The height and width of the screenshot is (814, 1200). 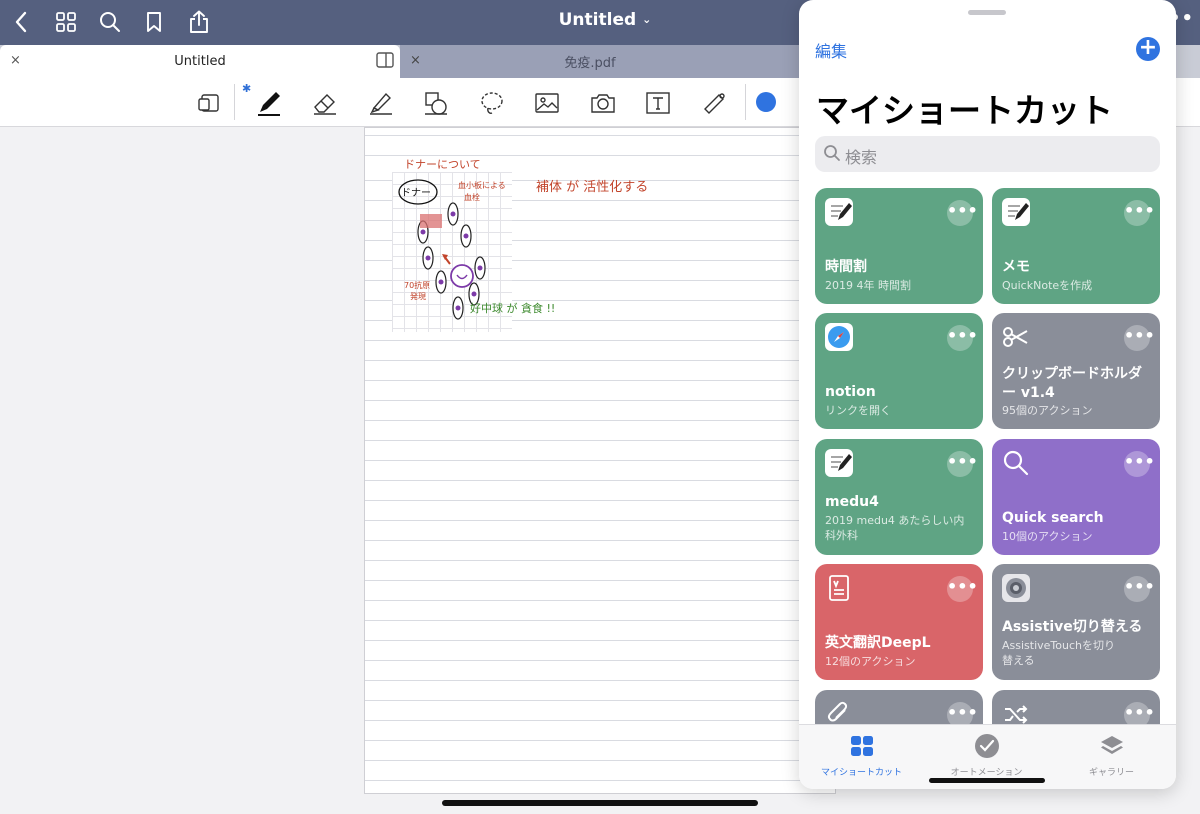 What do you see at coordinates (850, 392) in the screenshot?
I see `shortcut-name: notion` at bounding box center [850, 392].